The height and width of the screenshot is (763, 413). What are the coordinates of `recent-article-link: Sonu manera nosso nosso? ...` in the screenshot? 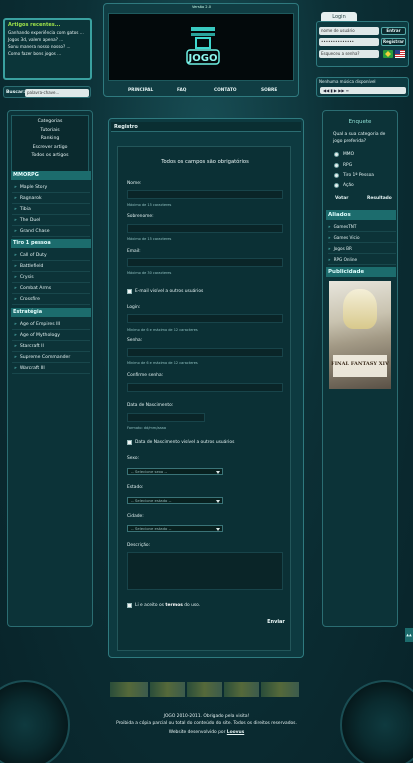 It's located at (47, 46).